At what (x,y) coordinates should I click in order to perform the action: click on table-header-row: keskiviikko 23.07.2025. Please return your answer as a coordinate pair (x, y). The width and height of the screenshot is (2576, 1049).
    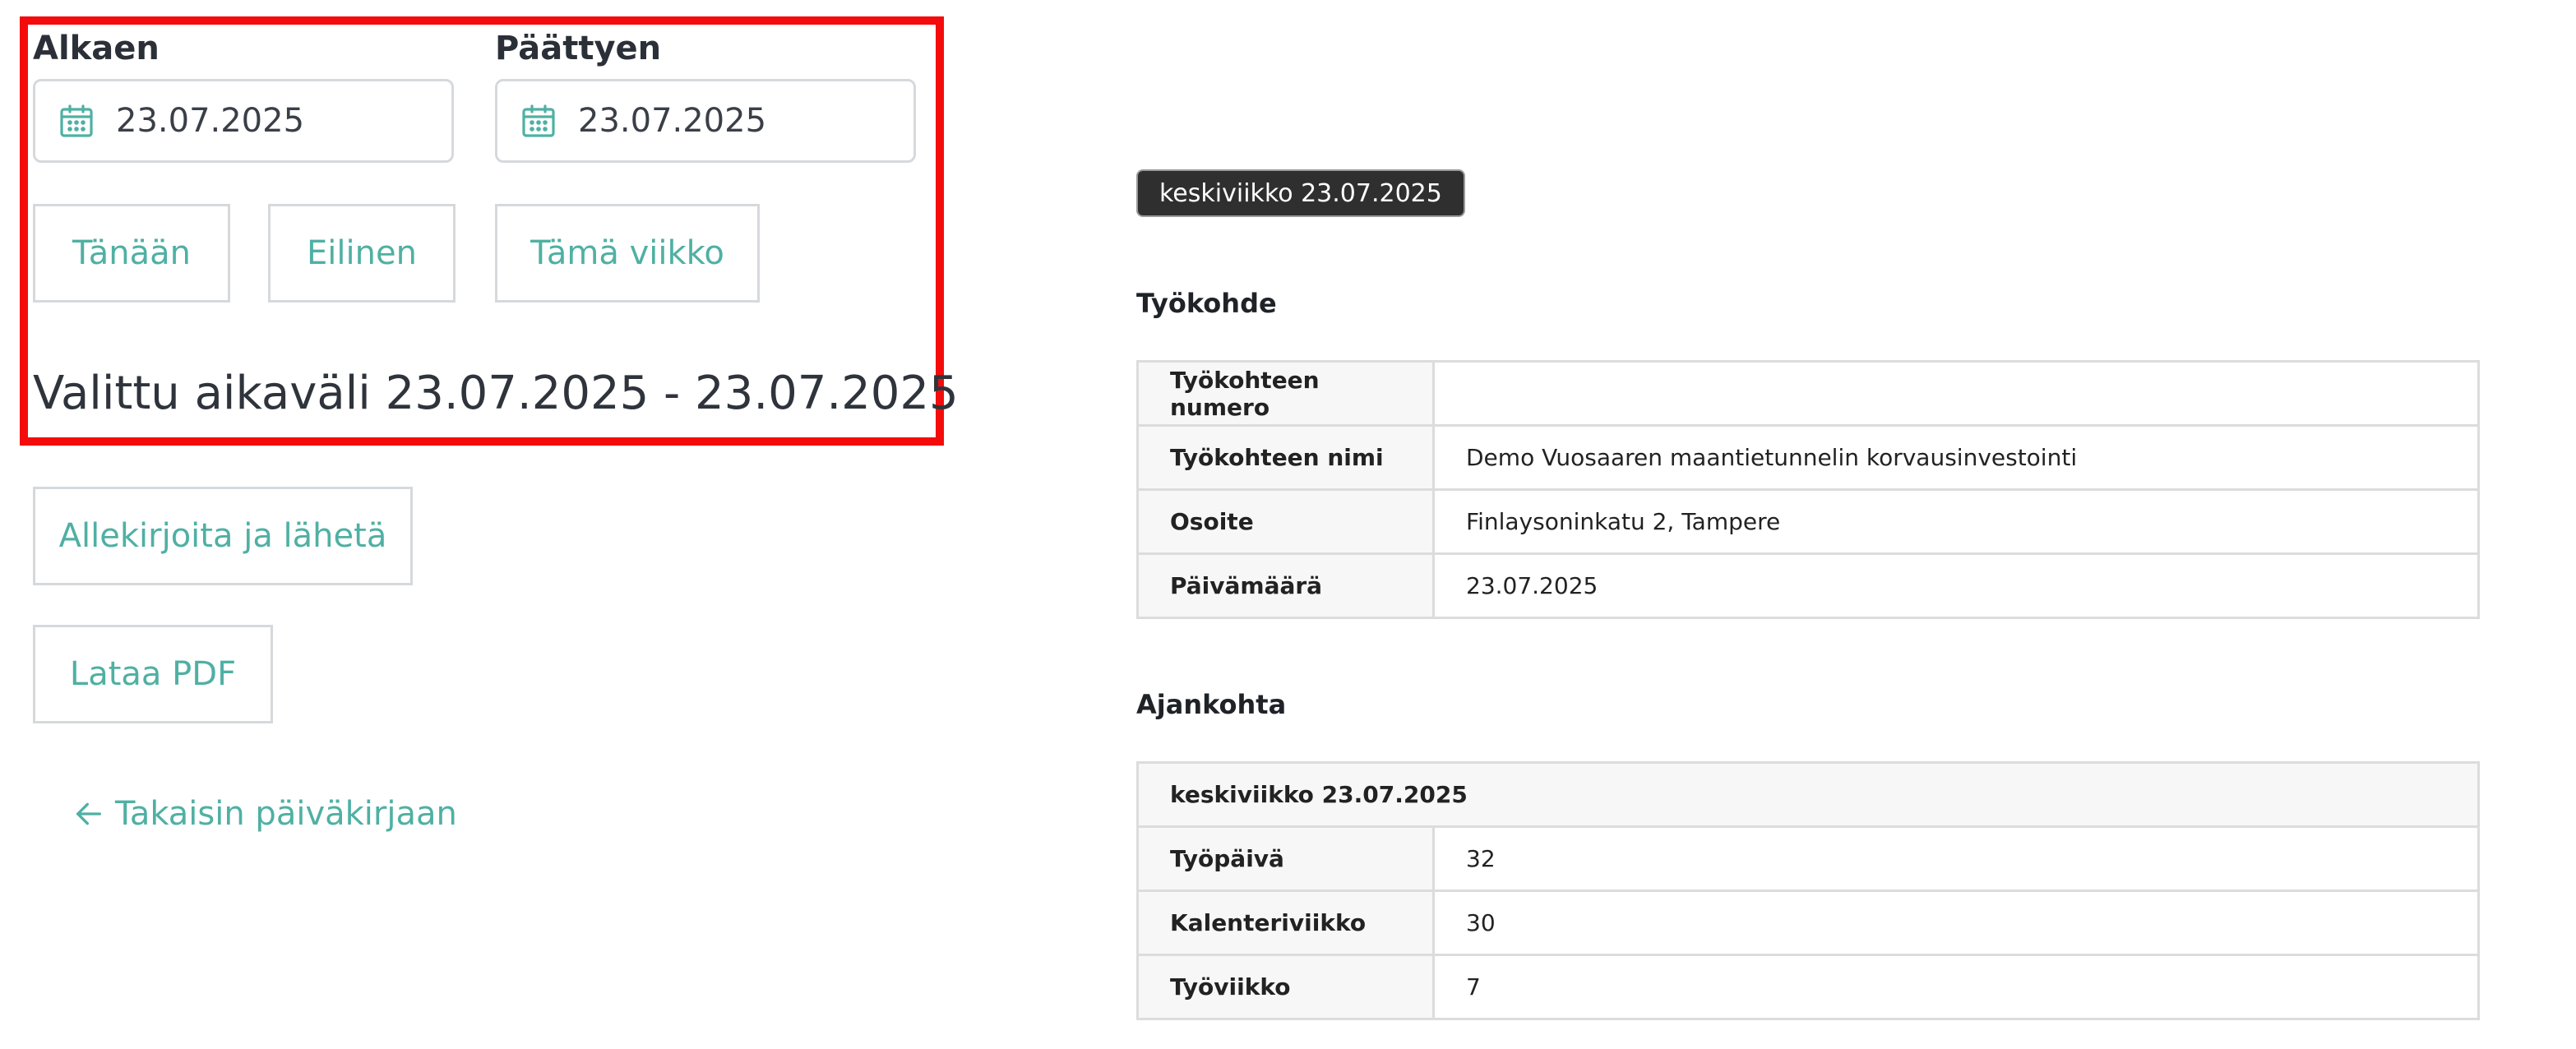
    Looking at the image, I should click on (1808, 794).